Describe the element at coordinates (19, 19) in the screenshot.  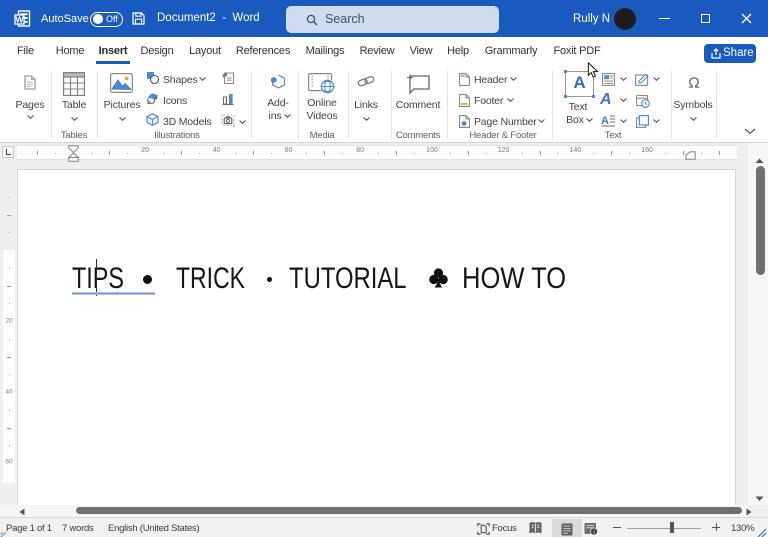
I see `svg-text: W` at that location.